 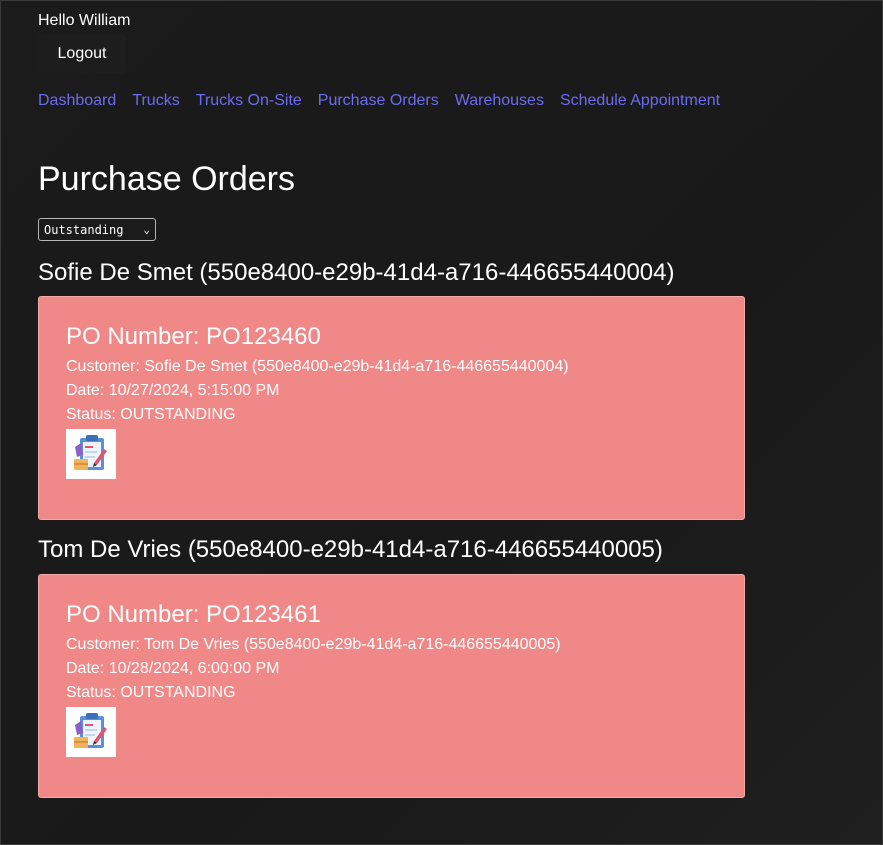 I want to click on page-title: Purchase Orders, so click(x=166, y=179).